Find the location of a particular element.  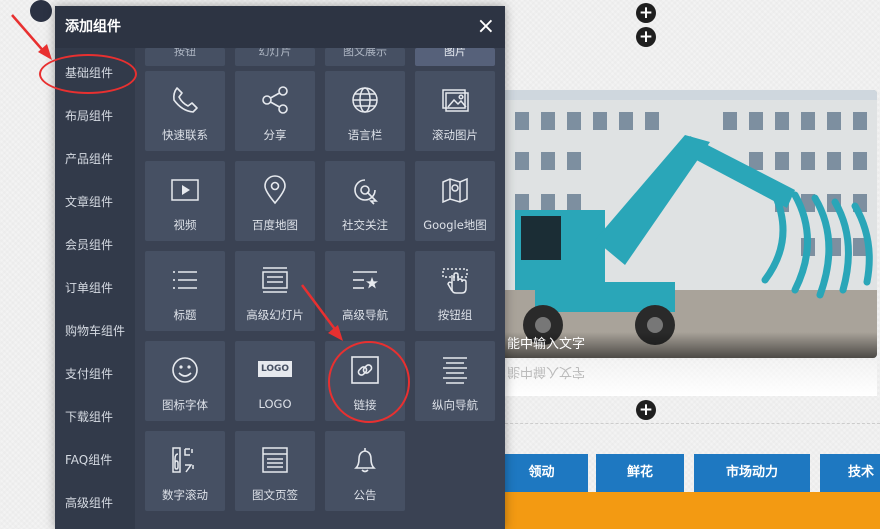

tile-button-group: 按钮组 is located at coordinates (455, 291).